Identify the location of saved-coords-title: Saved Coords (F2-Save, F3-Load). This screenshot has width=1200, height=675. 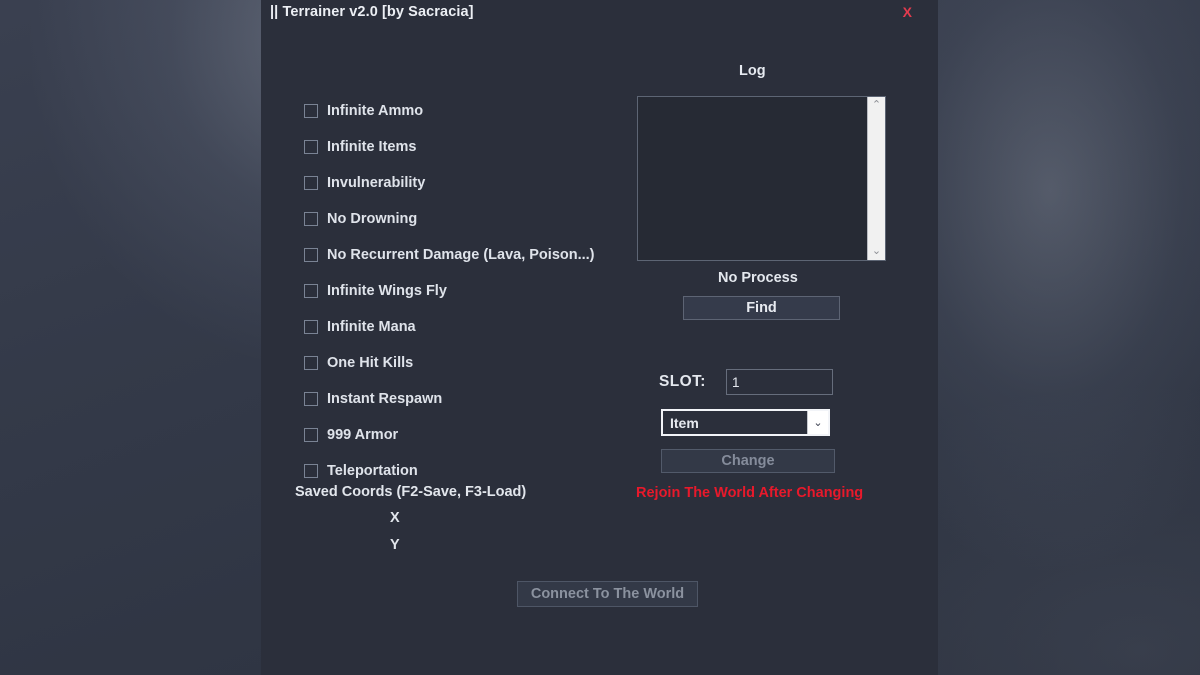
(411, 492).